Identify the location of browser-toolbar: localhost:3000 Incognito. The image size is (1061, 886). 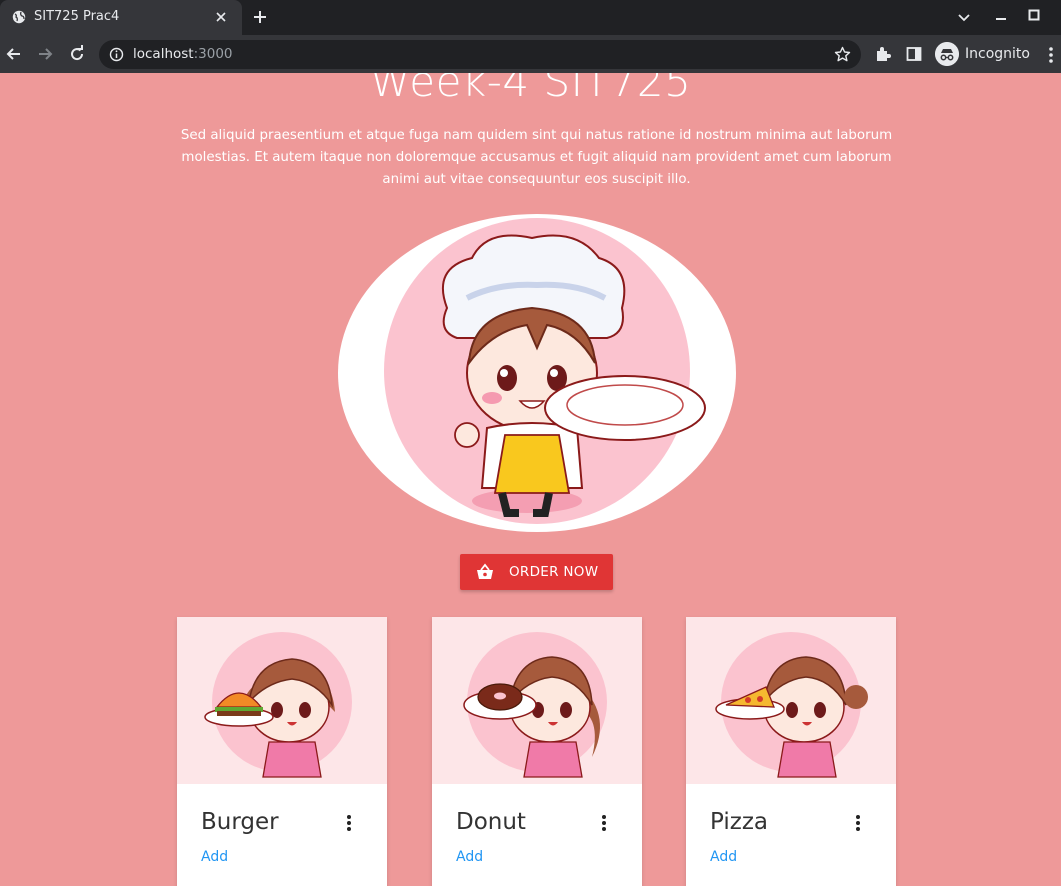
(530, 54).